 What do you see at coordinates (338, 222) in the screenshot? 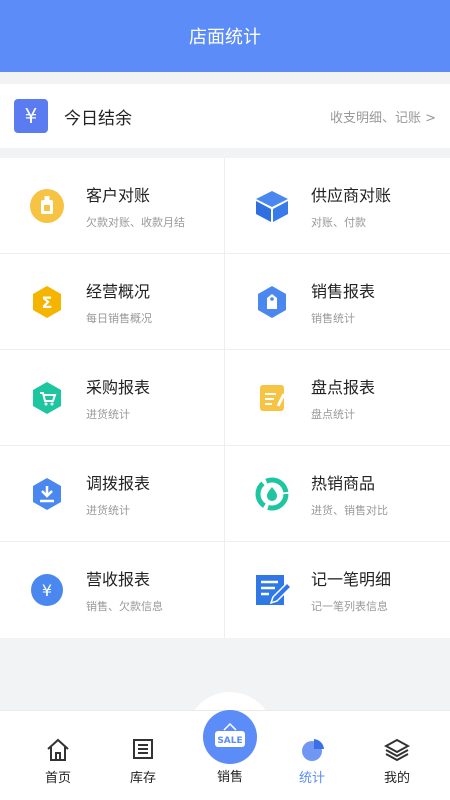
I see `grid-item-subtitle: 对账、付款` at bounding box center [338, 222].